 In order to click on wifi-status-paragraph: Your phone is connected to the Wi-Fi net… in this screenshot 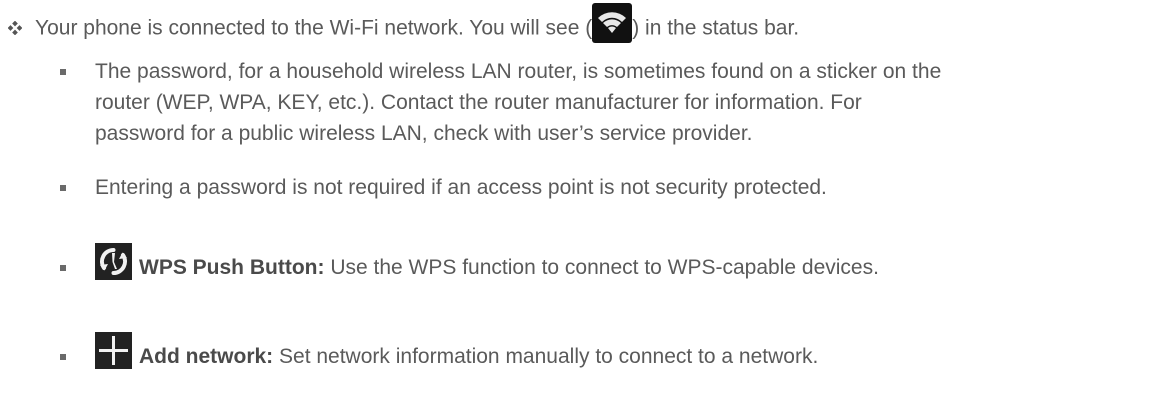, I will do `click(417, 26)`.